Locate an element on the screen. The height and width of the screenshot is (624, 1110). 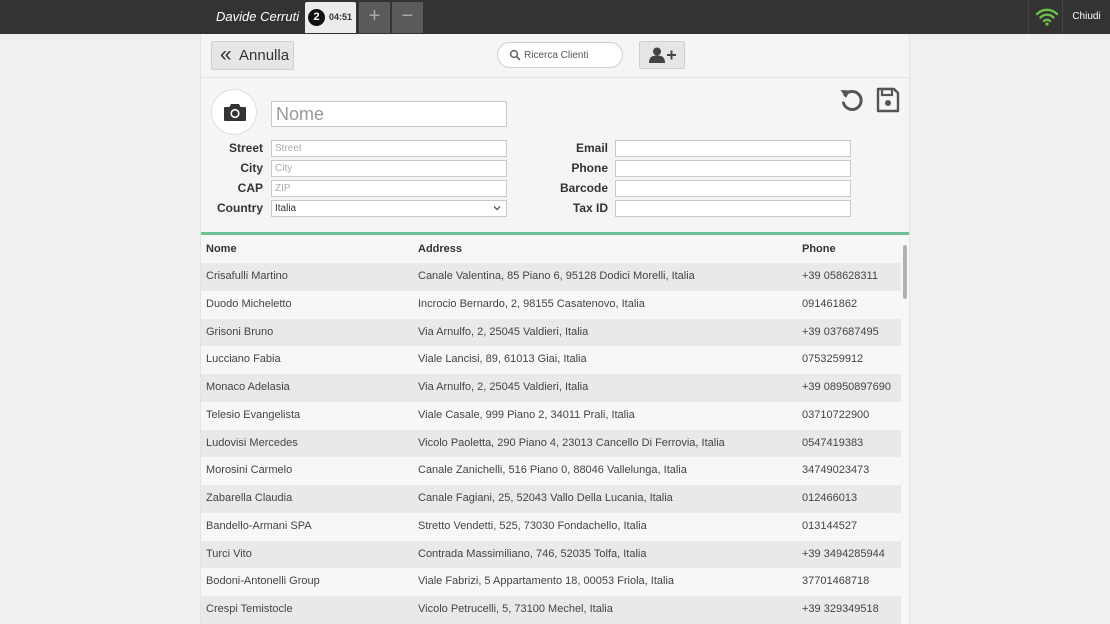
cell-name: Turci Vito is located at coordinates (229, 553).